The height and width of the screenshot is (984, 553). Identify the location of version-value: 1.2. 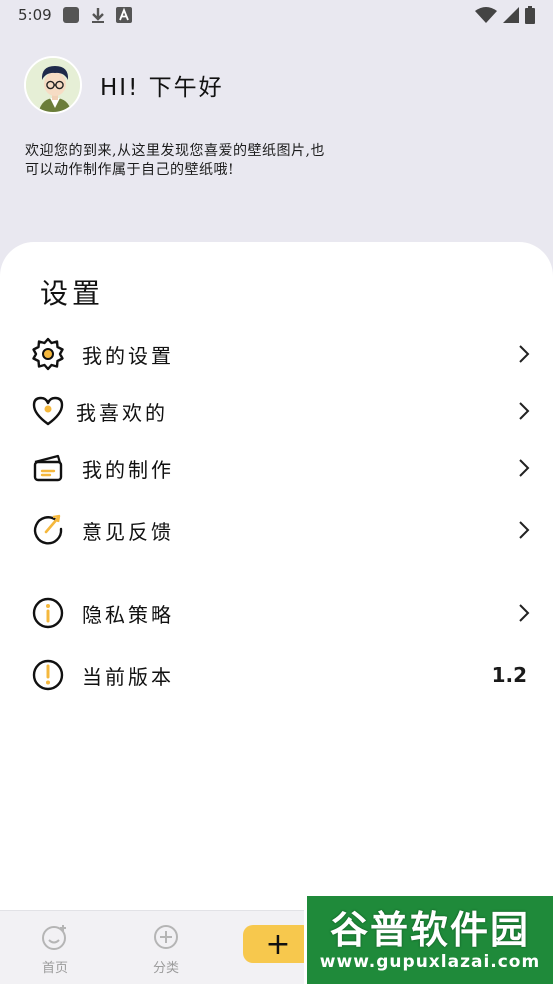
(509, 675).